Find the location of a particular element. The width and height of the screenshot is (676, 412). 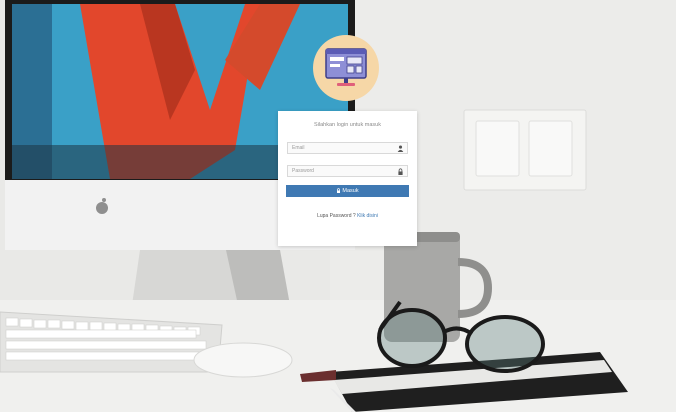

login-icon is located at coordinates (339, 190).